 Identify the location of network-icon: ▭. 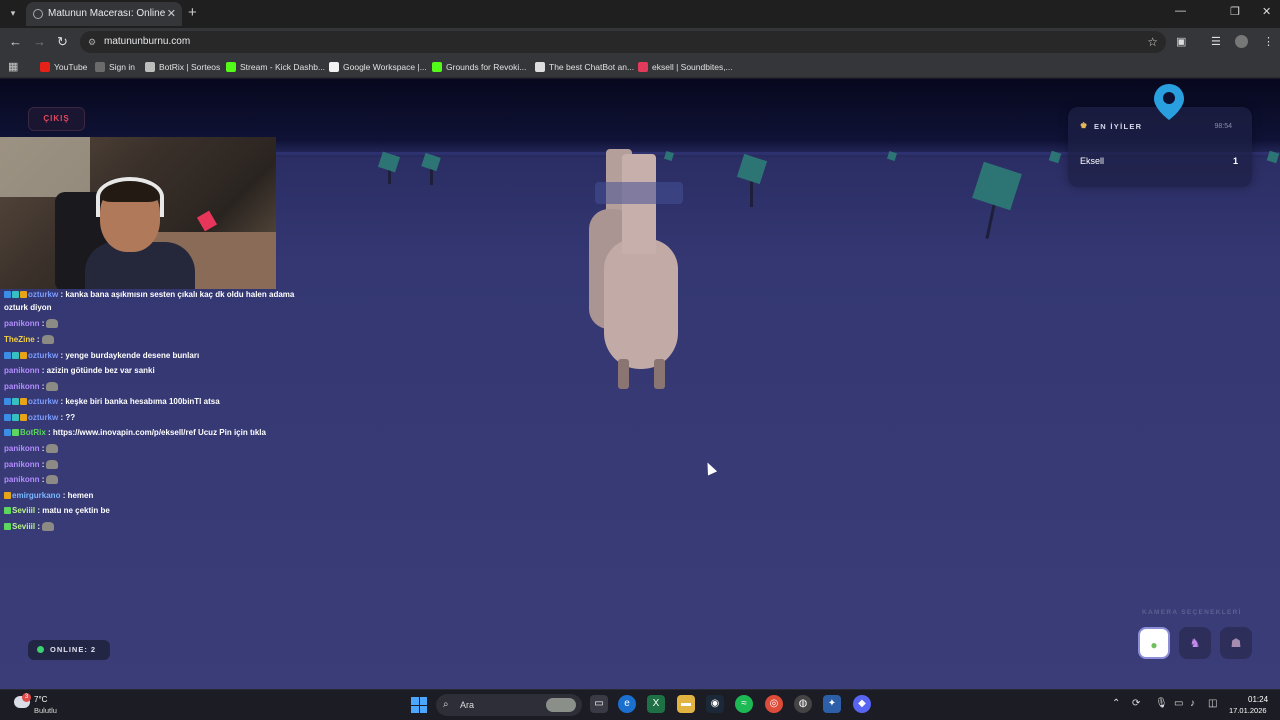
(1178, 703).